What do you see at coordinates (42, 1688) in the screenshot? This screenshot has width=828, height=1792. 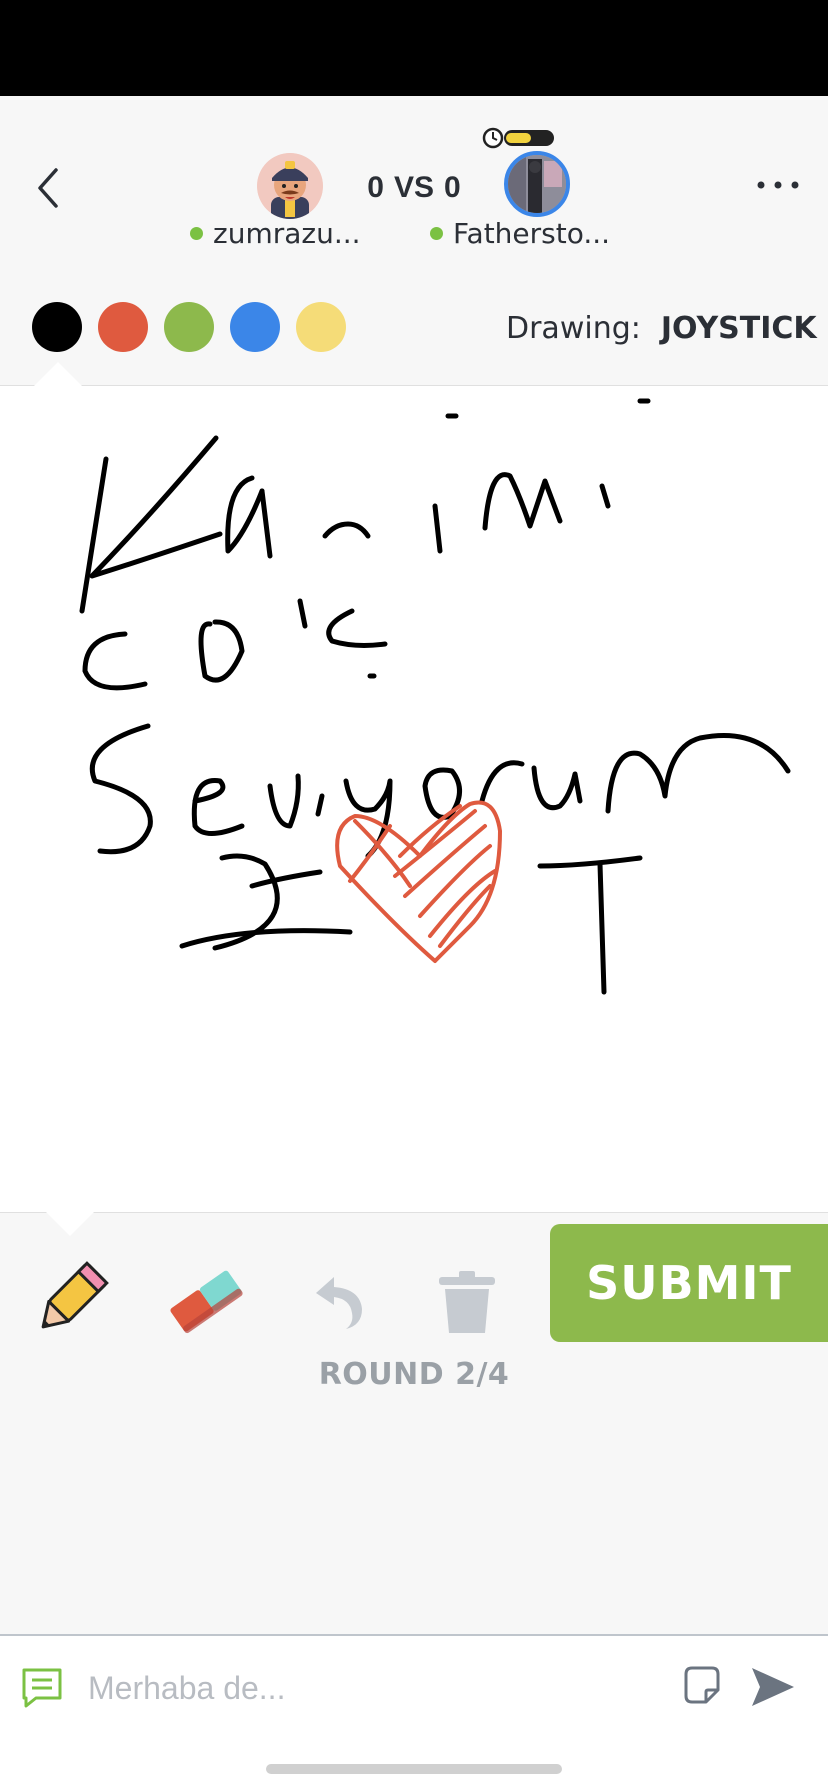 I see `chat-bubble-icon` at bounding box center [42, 1688].